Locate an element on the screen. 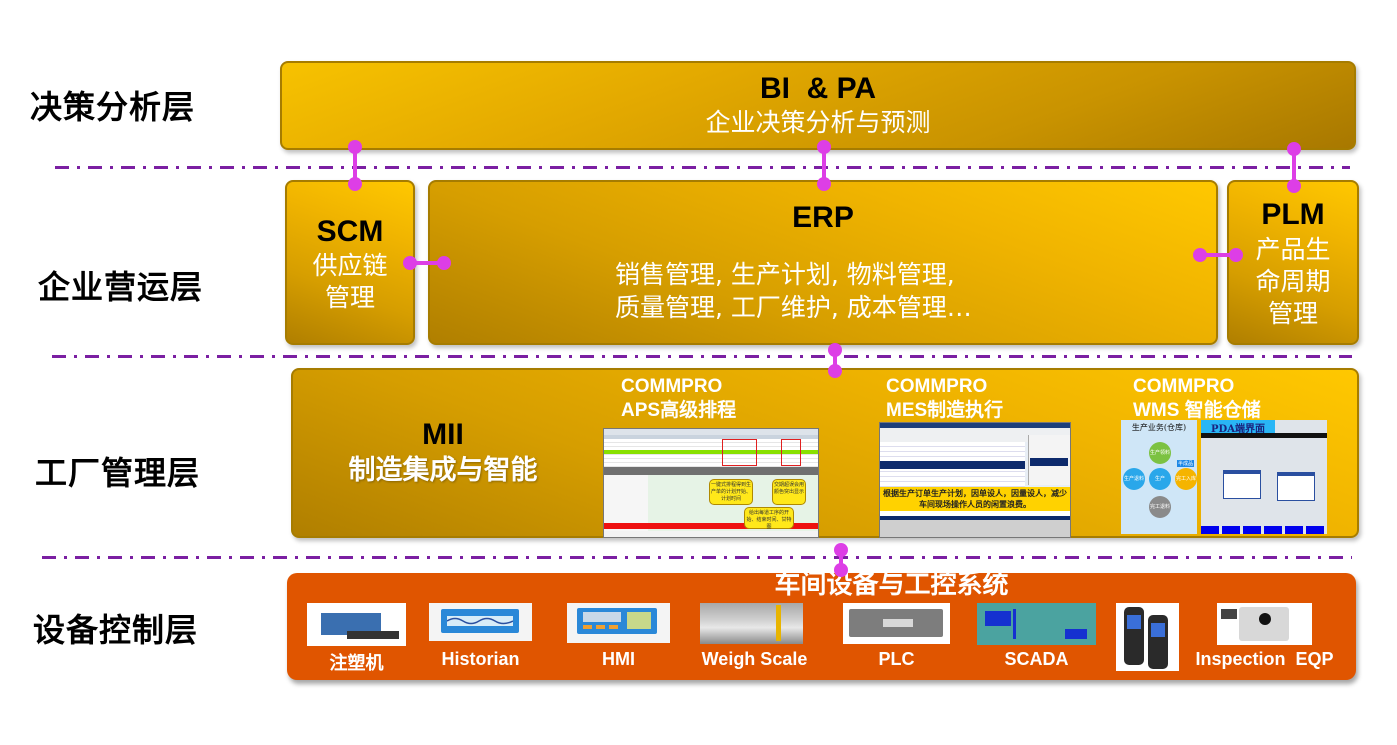 The image size is (1397, 745). wms-tag: 半成品 is located at coordinates (1186, 463).